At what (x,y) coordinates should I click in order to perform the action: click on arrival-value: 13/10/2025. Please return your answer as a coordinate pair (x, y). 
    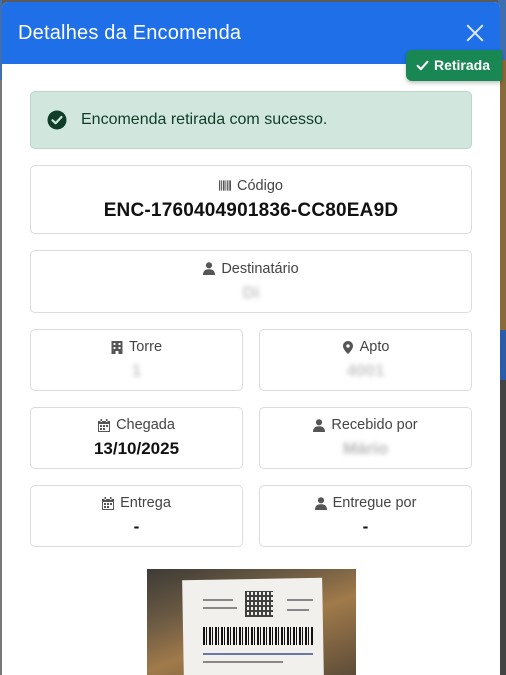
    Looking at the image, I should click on (136, 448).